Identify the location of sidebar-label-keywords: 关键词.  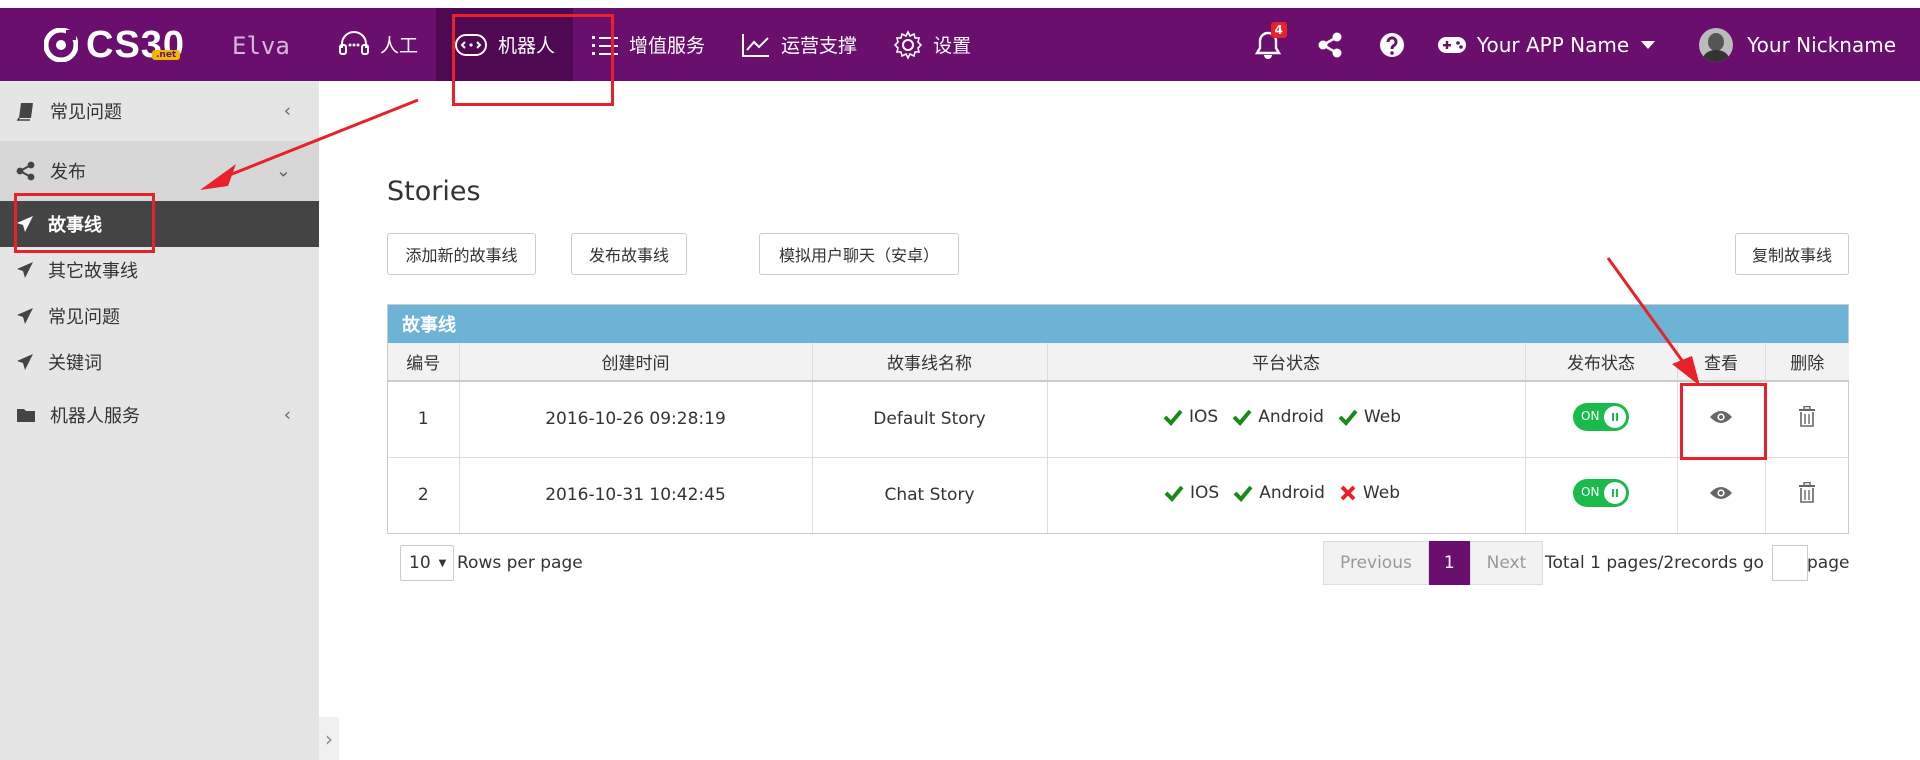
(75, 363).